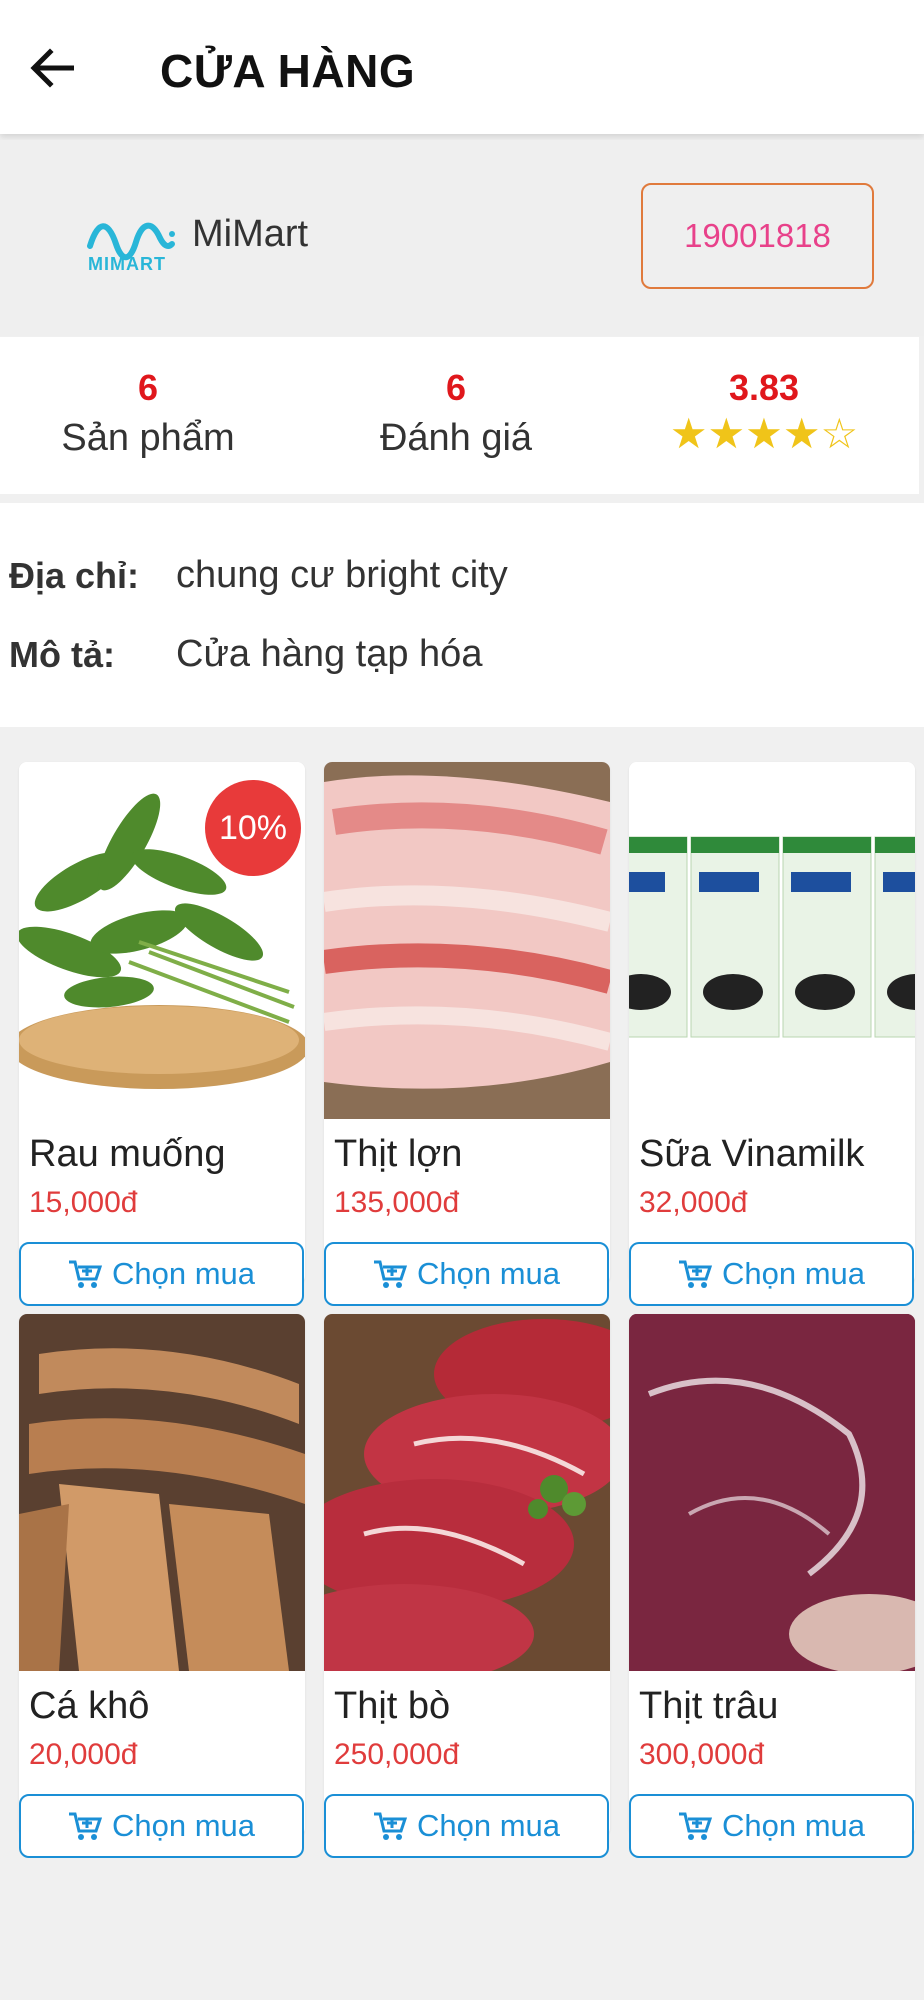  What do you see at coordinates (467, 1492) in the screenshot?
I see `product-image-beef` at bounding box center [467, 1492].